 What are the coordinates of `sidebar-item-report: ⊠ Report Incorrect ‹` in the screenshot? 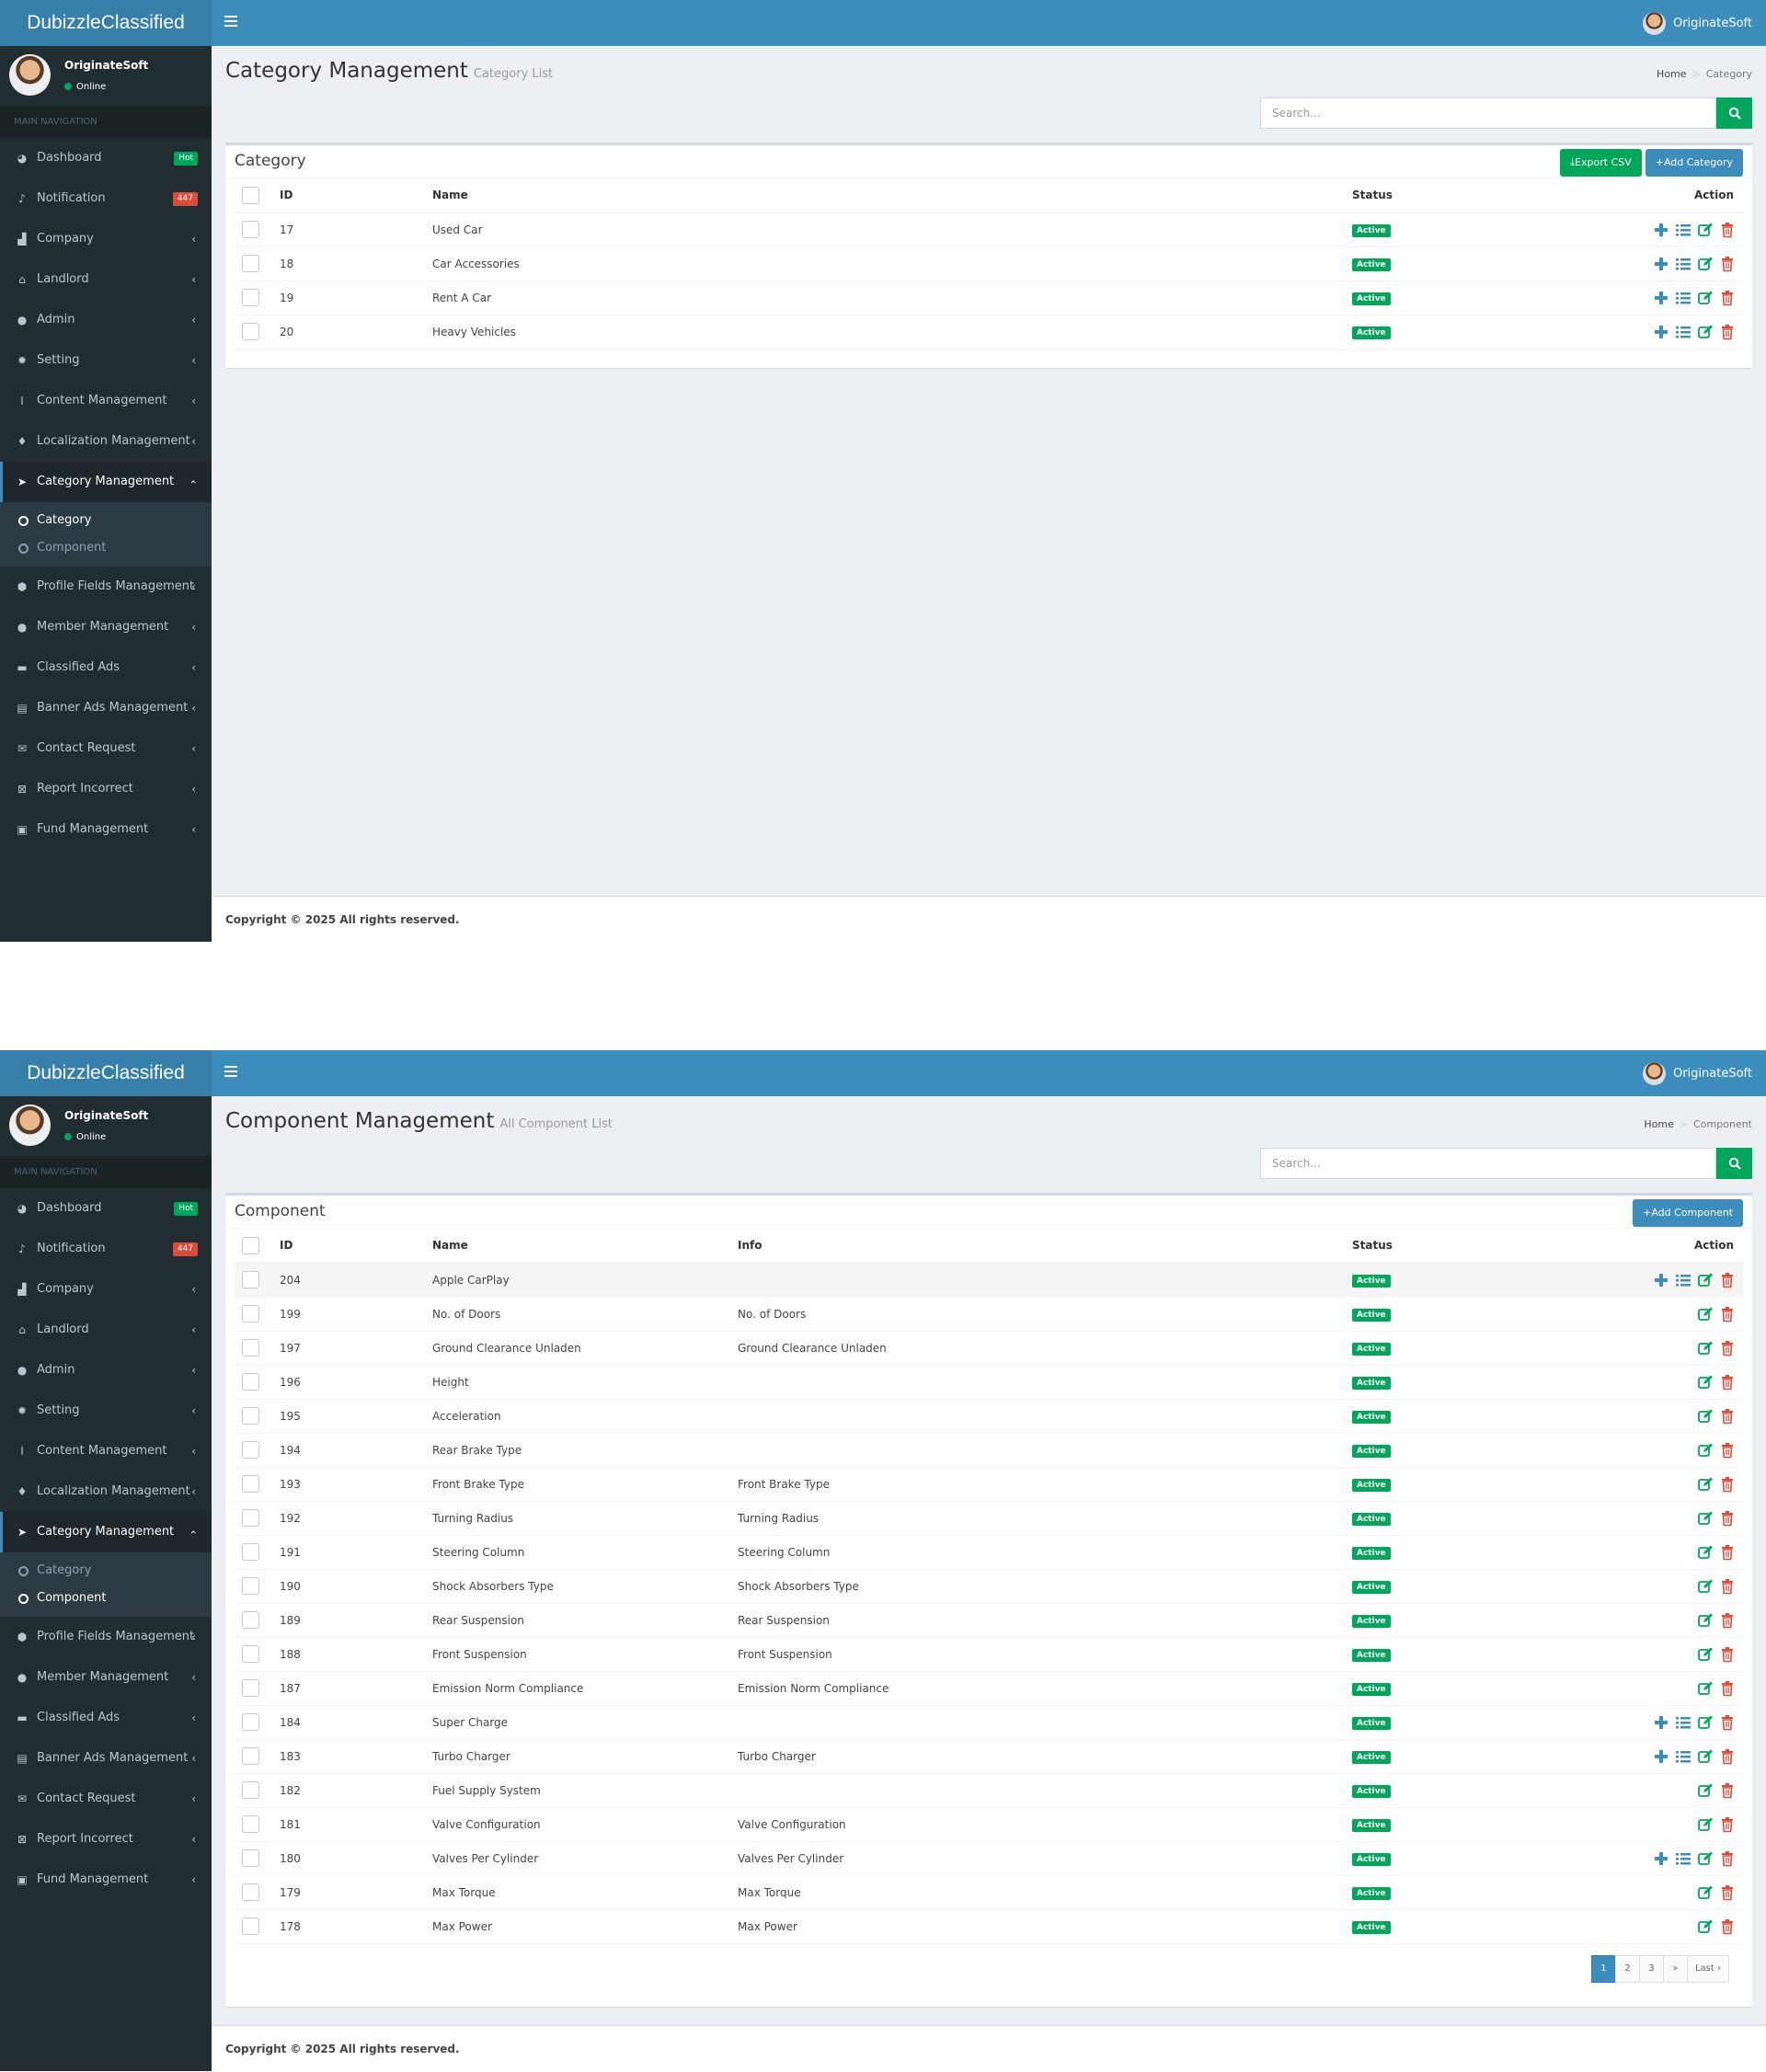 It's located at (106, 1839).